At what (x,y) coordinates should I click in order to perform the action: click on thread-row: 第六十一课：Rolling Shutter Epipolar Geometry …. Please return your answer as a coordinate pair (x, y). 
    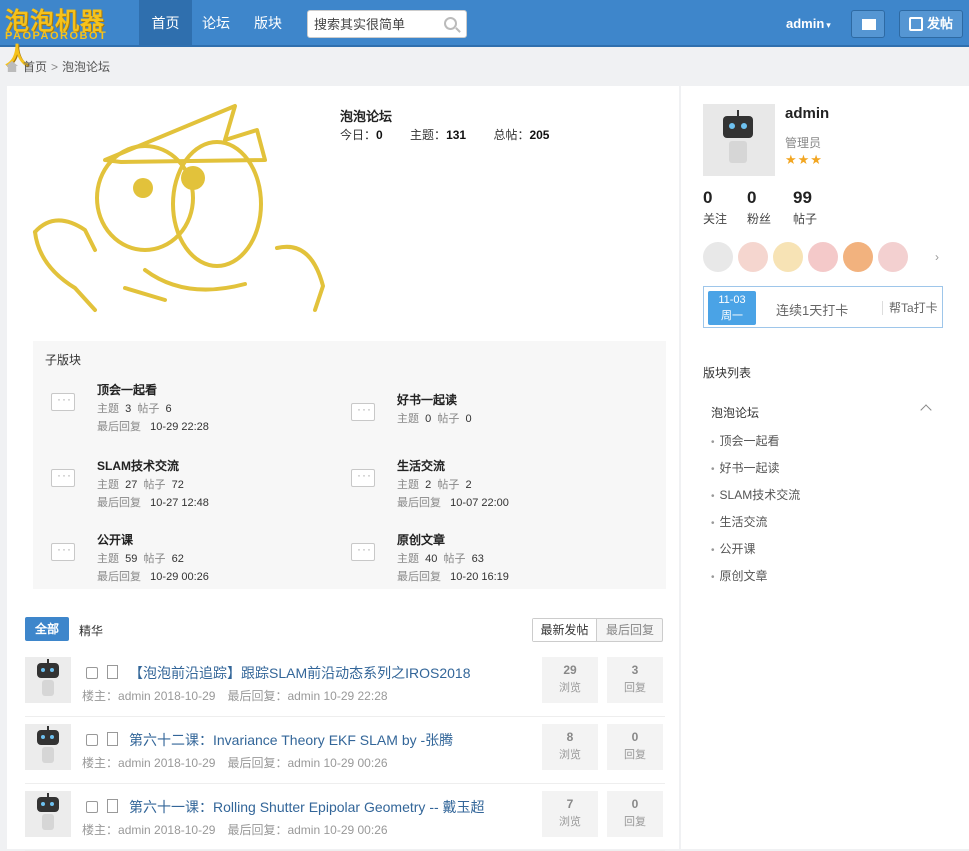
    Looking at the image, I should click on (345, 821).